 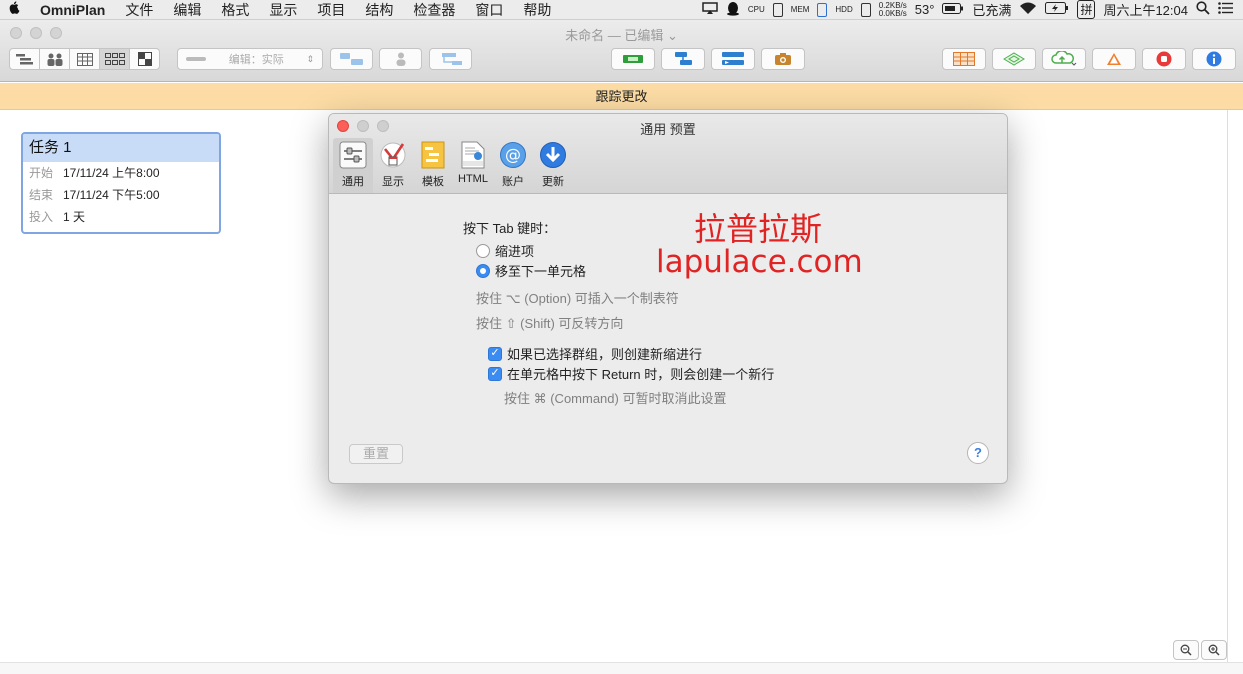 What do you see at coordinates (114, 59) in the screenshot?
I see `network-view-button` at bounding box center [114, 59].